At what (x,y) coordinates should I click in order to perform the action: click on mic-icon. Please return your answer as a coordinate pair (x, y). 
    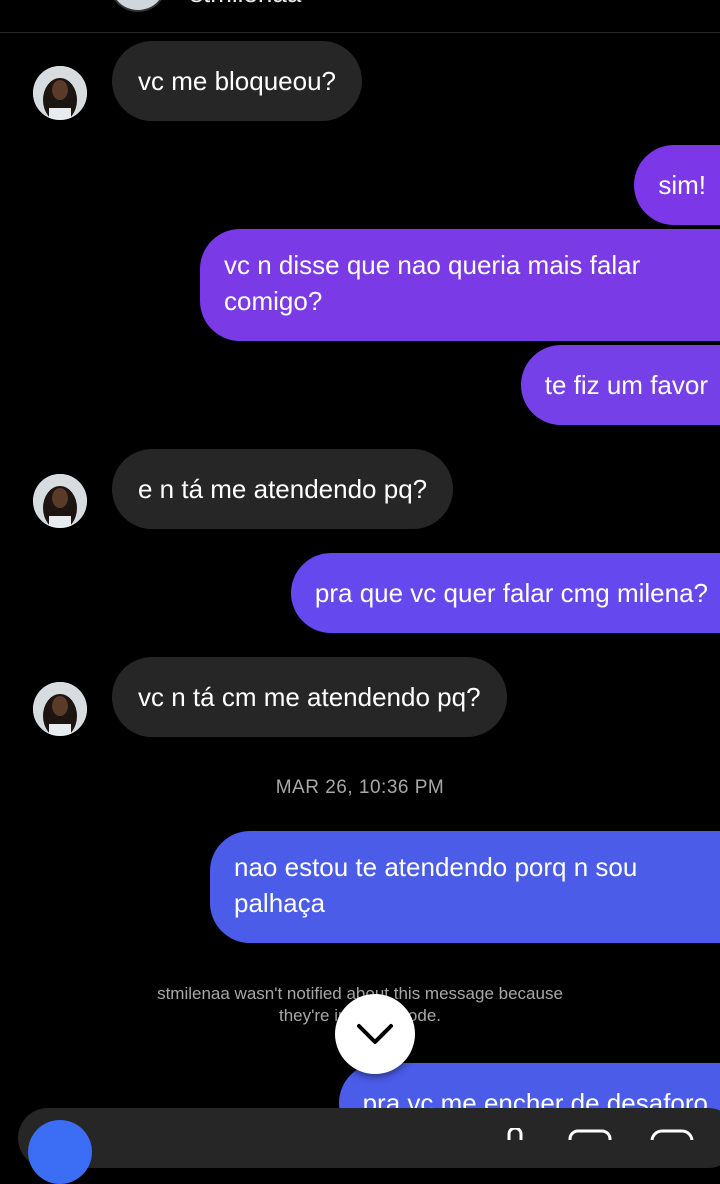
    Looking at the image, I should click on (515, 1134).